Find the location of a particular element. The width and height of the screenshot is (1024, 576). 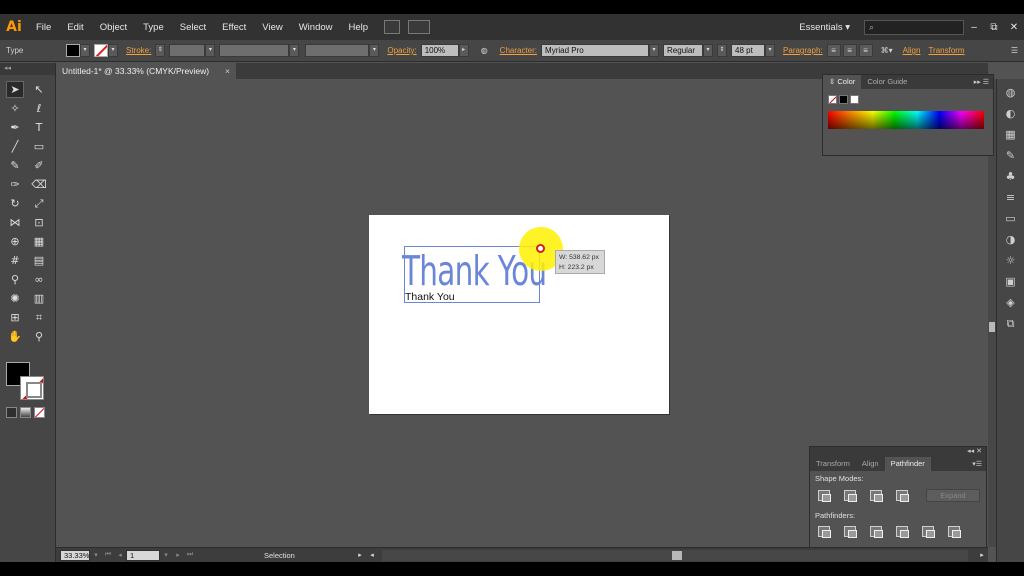

color-guide-icon: ◐ is located at coordinates (1011, 114).